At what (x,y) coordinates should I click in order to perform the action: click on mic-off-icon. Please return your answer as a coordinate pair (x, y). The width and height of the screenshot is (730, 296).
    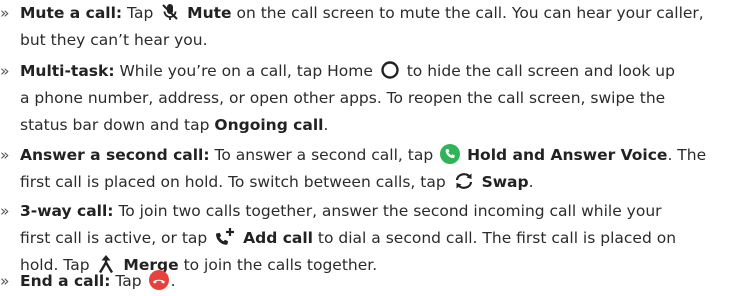
    Looking at the image, I should click on (170, 12).